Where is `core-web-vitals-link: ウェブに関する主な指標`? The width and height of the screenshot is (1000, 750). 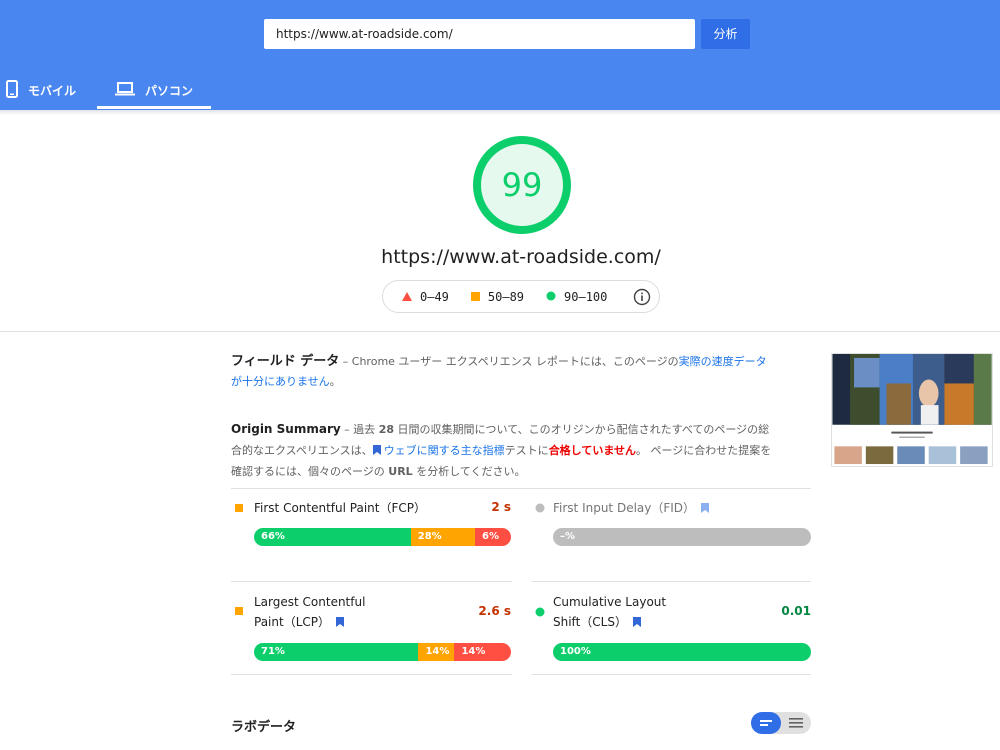
core-web-vitals-link: ウェブに関する主な指標 is located at coordinates (438, 450).